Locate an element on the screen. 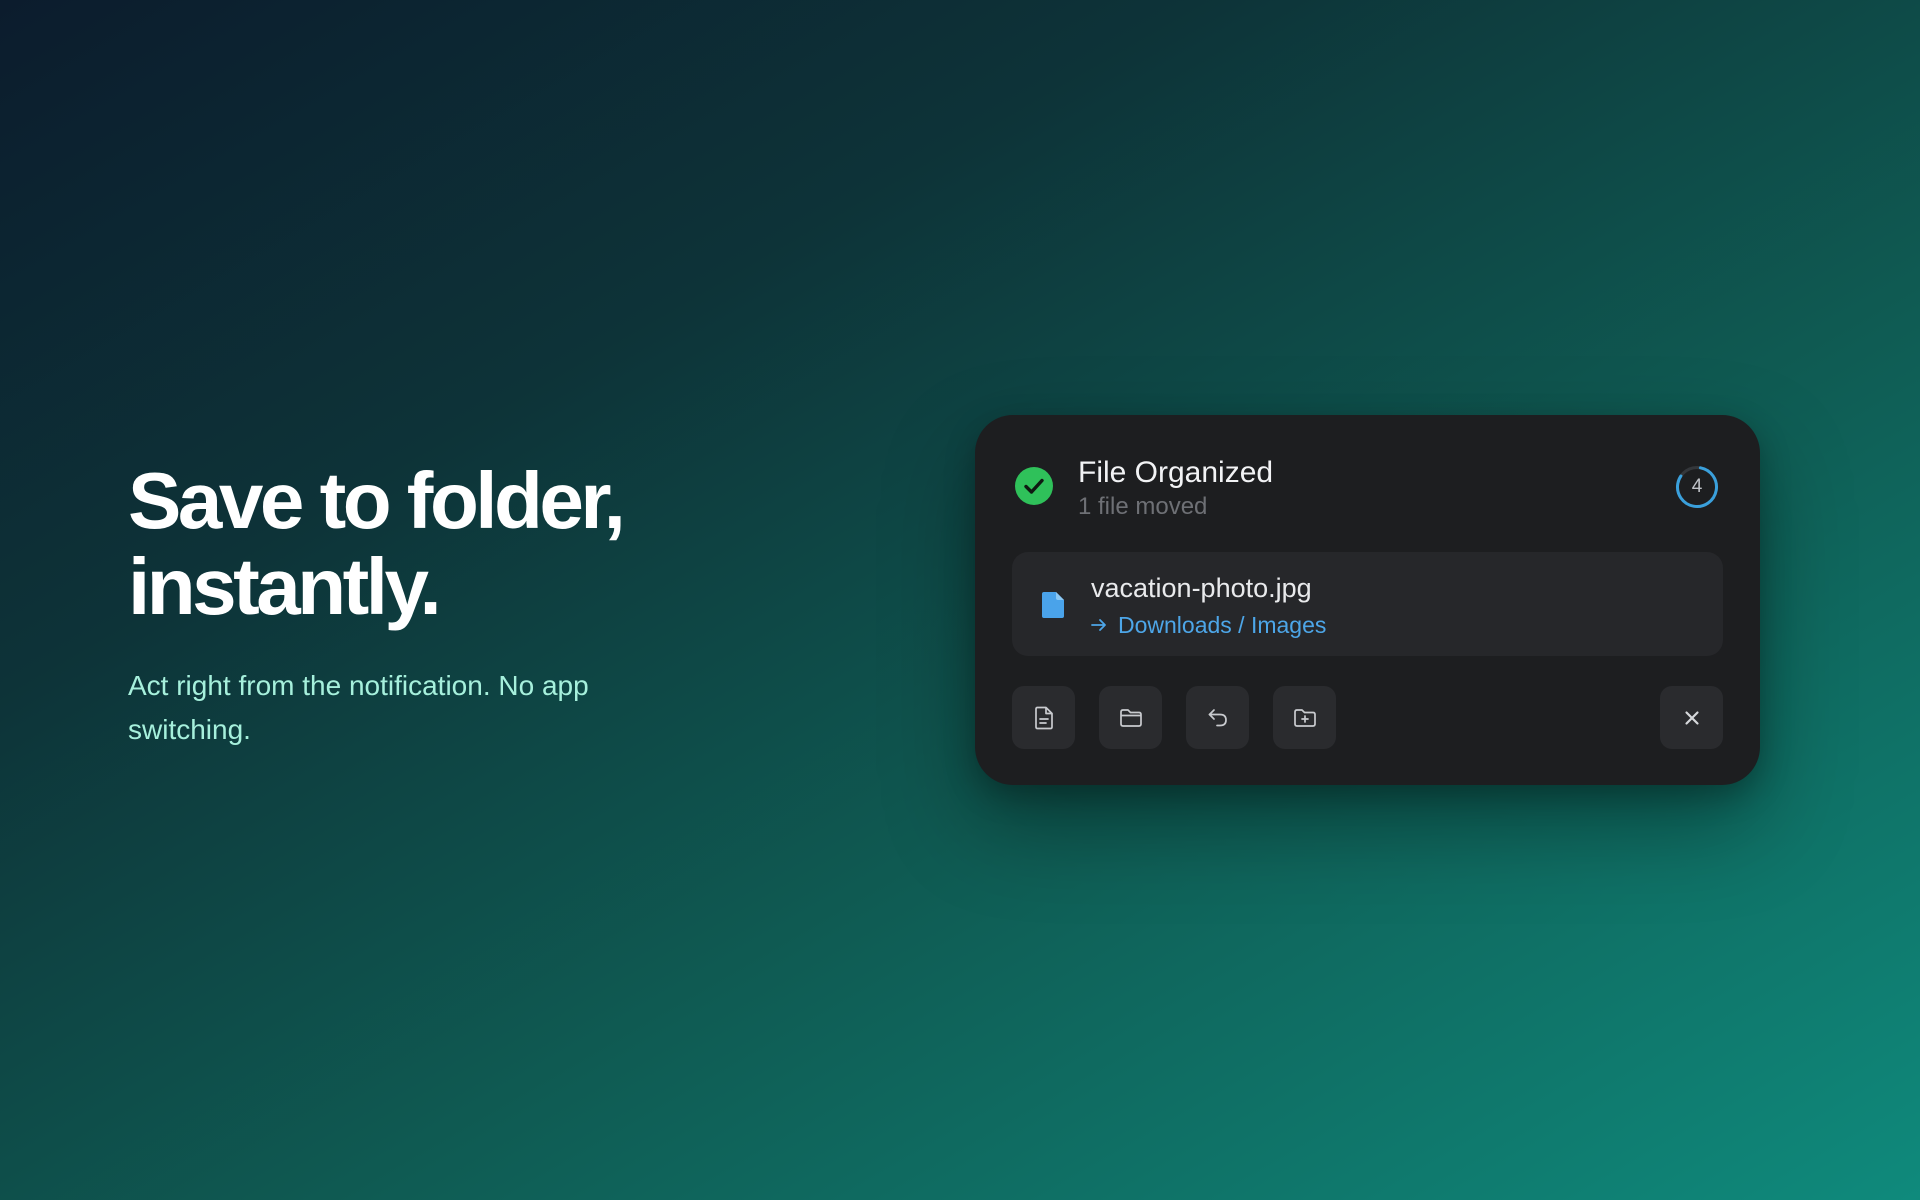 This screenshot has width=1920, height=1200. folder-plus-icon is located at coordinates (1304, 717).